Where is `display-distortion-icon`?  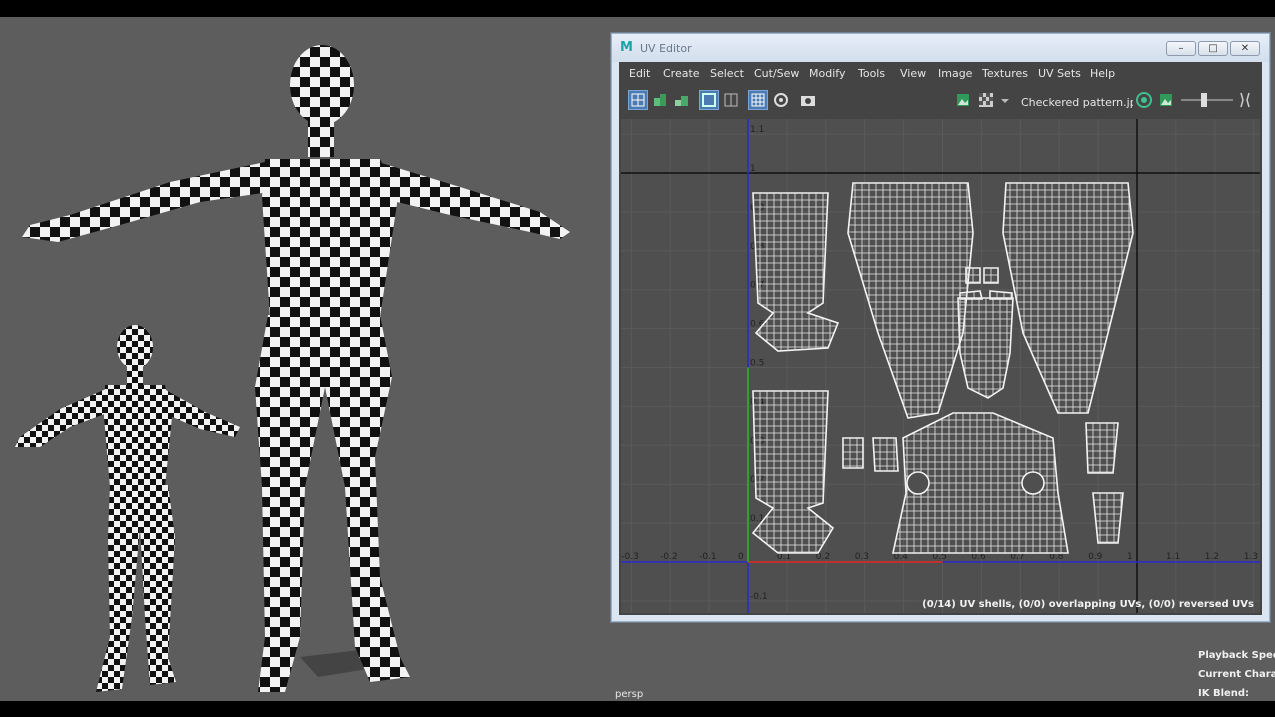 display-distortion-icon is located at coordinates (731, 100).